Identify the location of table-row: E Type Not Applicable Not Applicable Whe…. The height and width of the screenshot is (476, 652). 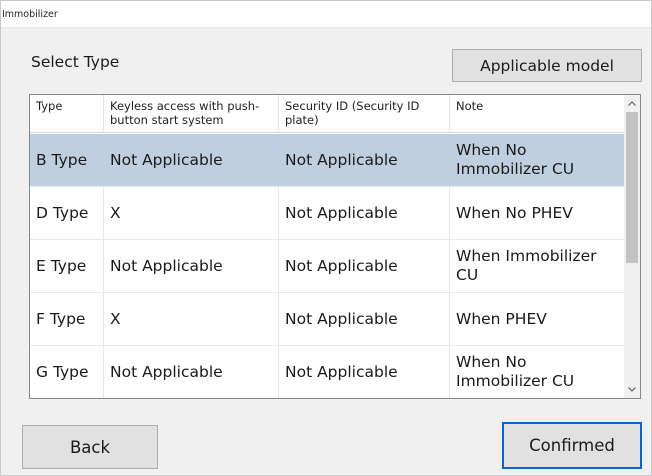
(327, 266).